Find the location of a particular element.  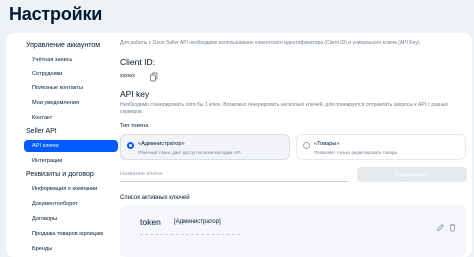

sidebar-item-document-flow: Документооборот is located at coordinates (71, 204).